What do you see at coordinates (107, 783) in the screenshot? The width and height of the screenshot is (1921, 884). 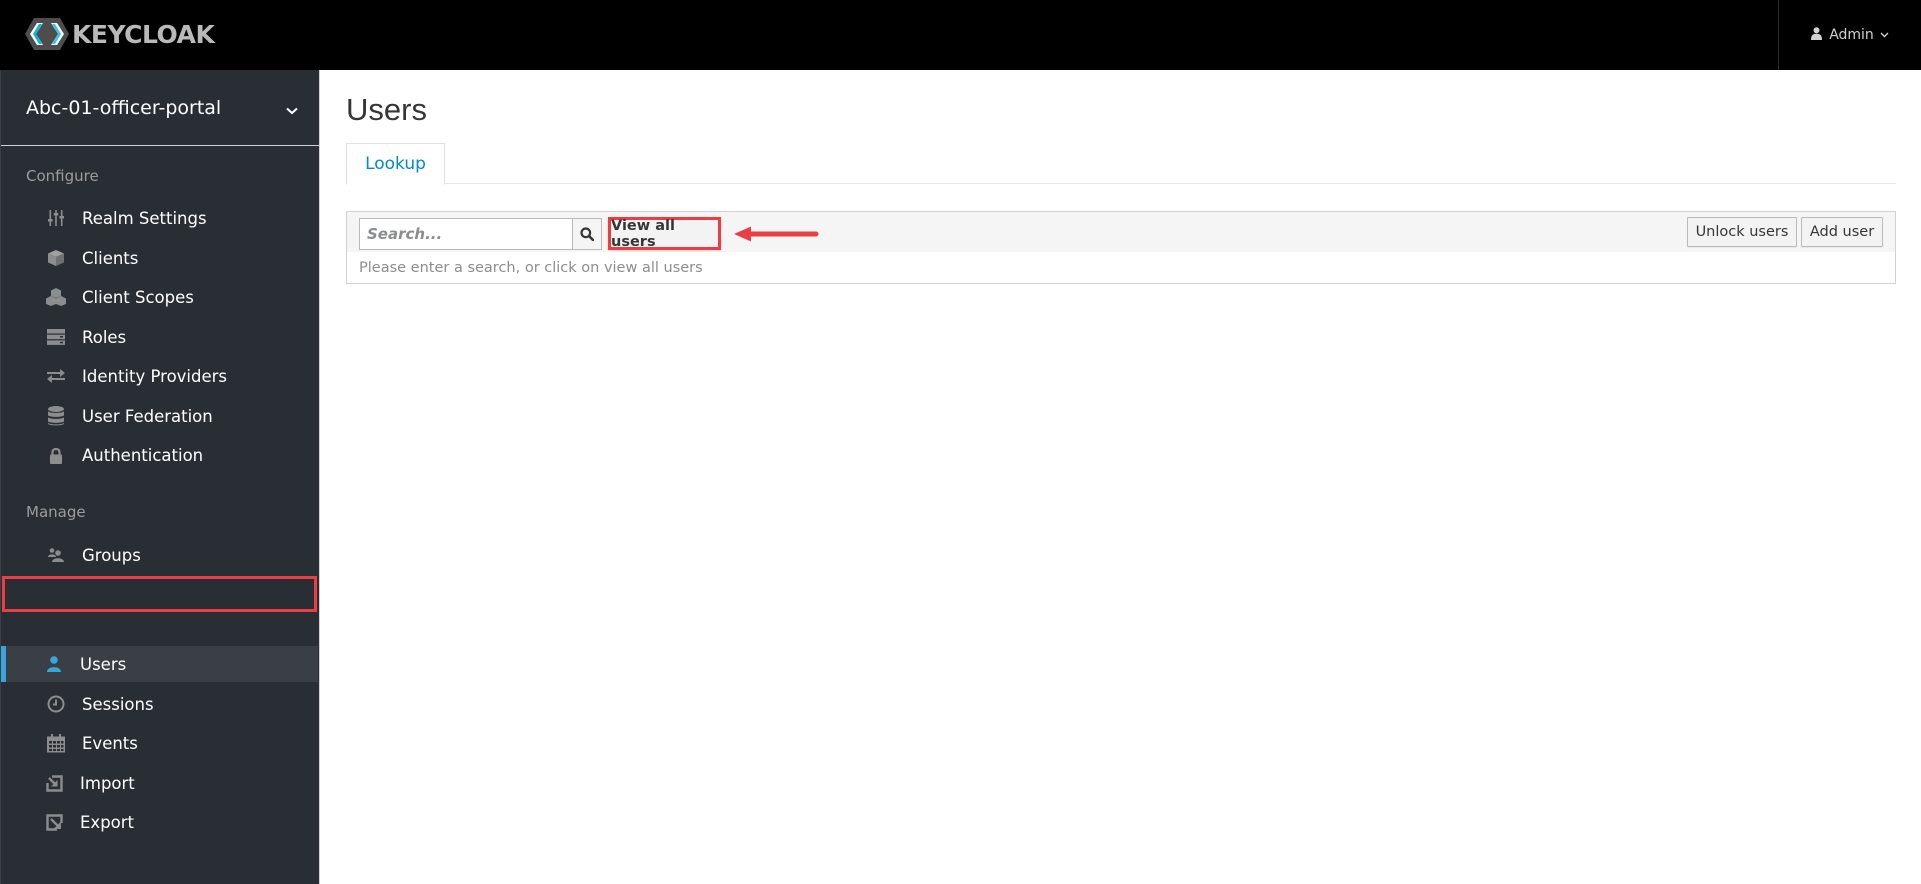 I see `sidebar-item-label: Import` at bounding box center [107, 783].